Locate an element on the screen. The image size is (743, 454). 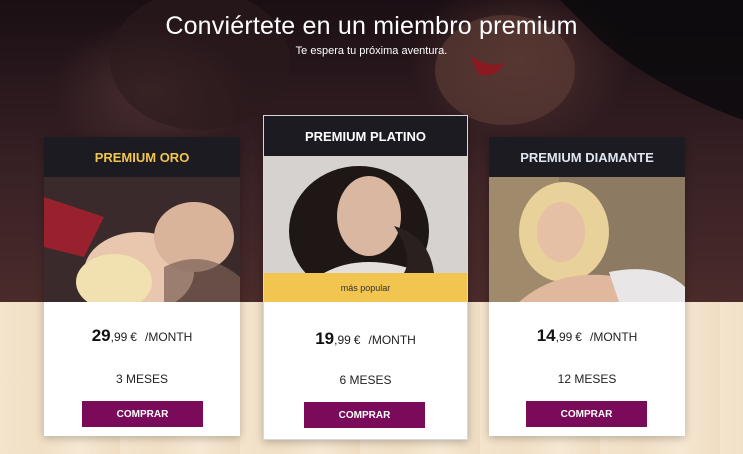
plan-price: 29,99 € /MONTH is located at coordinates (142, 336).